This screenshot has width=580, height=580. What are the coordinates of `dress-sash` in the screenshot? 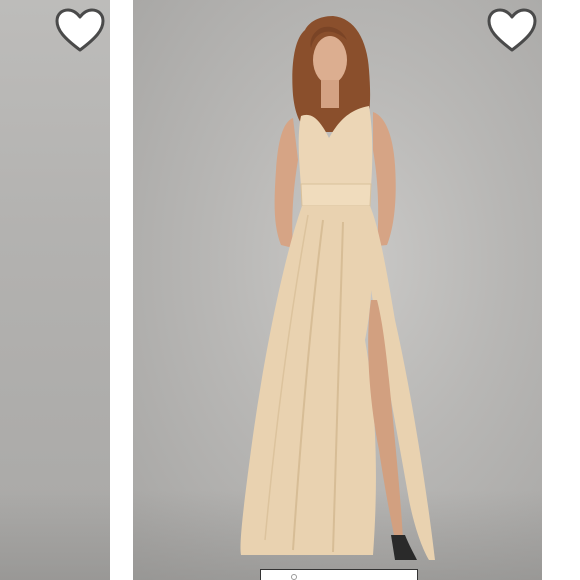 It's located at (336, 195).